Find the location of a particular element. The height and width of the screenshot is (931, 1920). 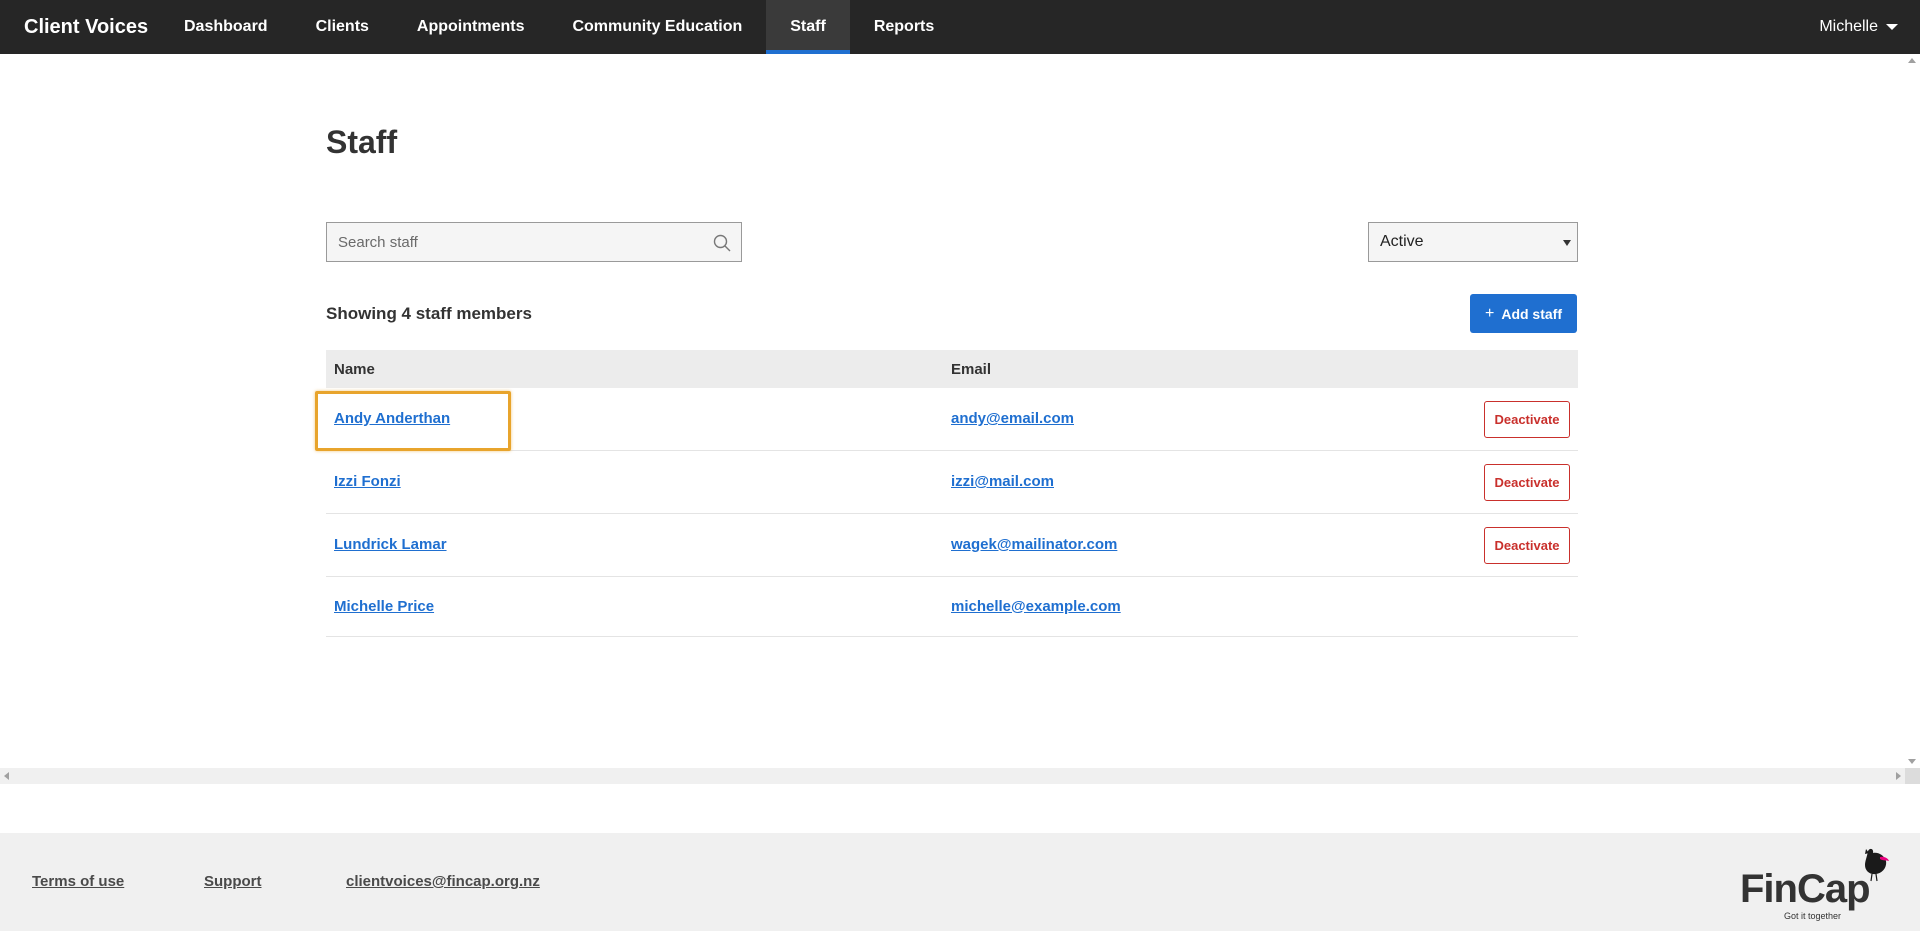

plus-icon: + is located at coordinates (1489, 313).